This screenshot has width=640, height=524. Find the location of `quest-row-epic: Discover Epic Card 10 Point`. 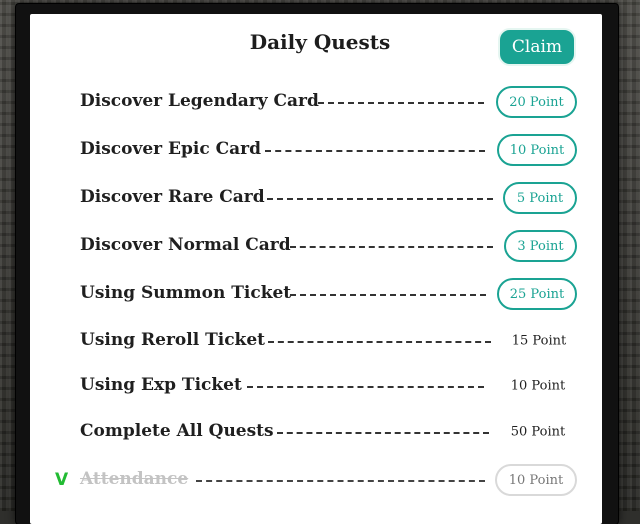

quest-row-epic: Discover Epic Card 10 Point is located at coordinates (320, 150).